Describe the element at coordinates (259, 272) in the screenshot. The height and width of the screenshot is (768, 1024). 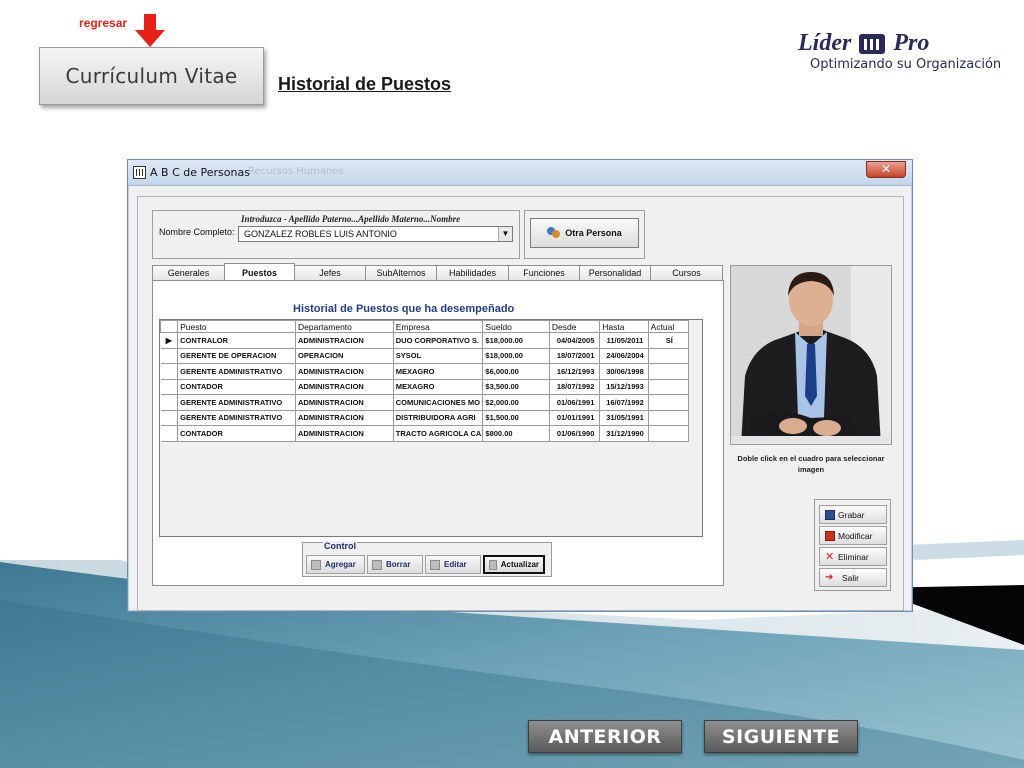
I see `tab-puestos: Puestos` at that location.